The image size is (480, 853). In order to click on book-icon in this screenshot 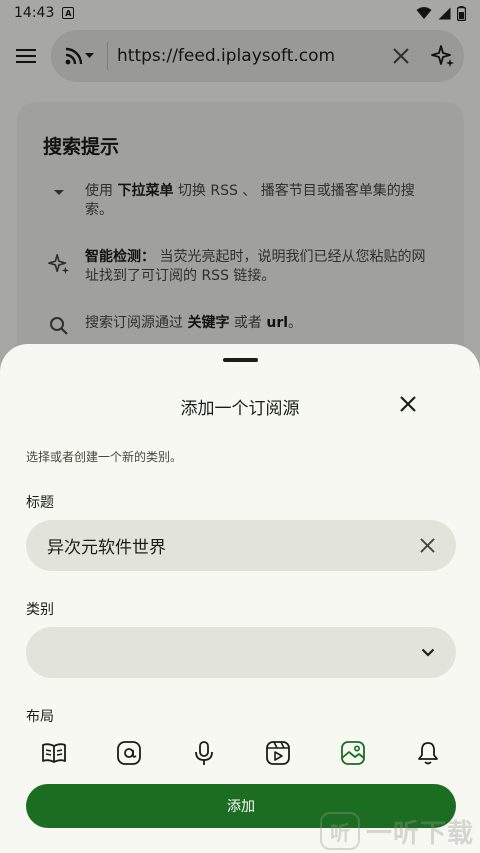, I will do `click(54, 753)`.